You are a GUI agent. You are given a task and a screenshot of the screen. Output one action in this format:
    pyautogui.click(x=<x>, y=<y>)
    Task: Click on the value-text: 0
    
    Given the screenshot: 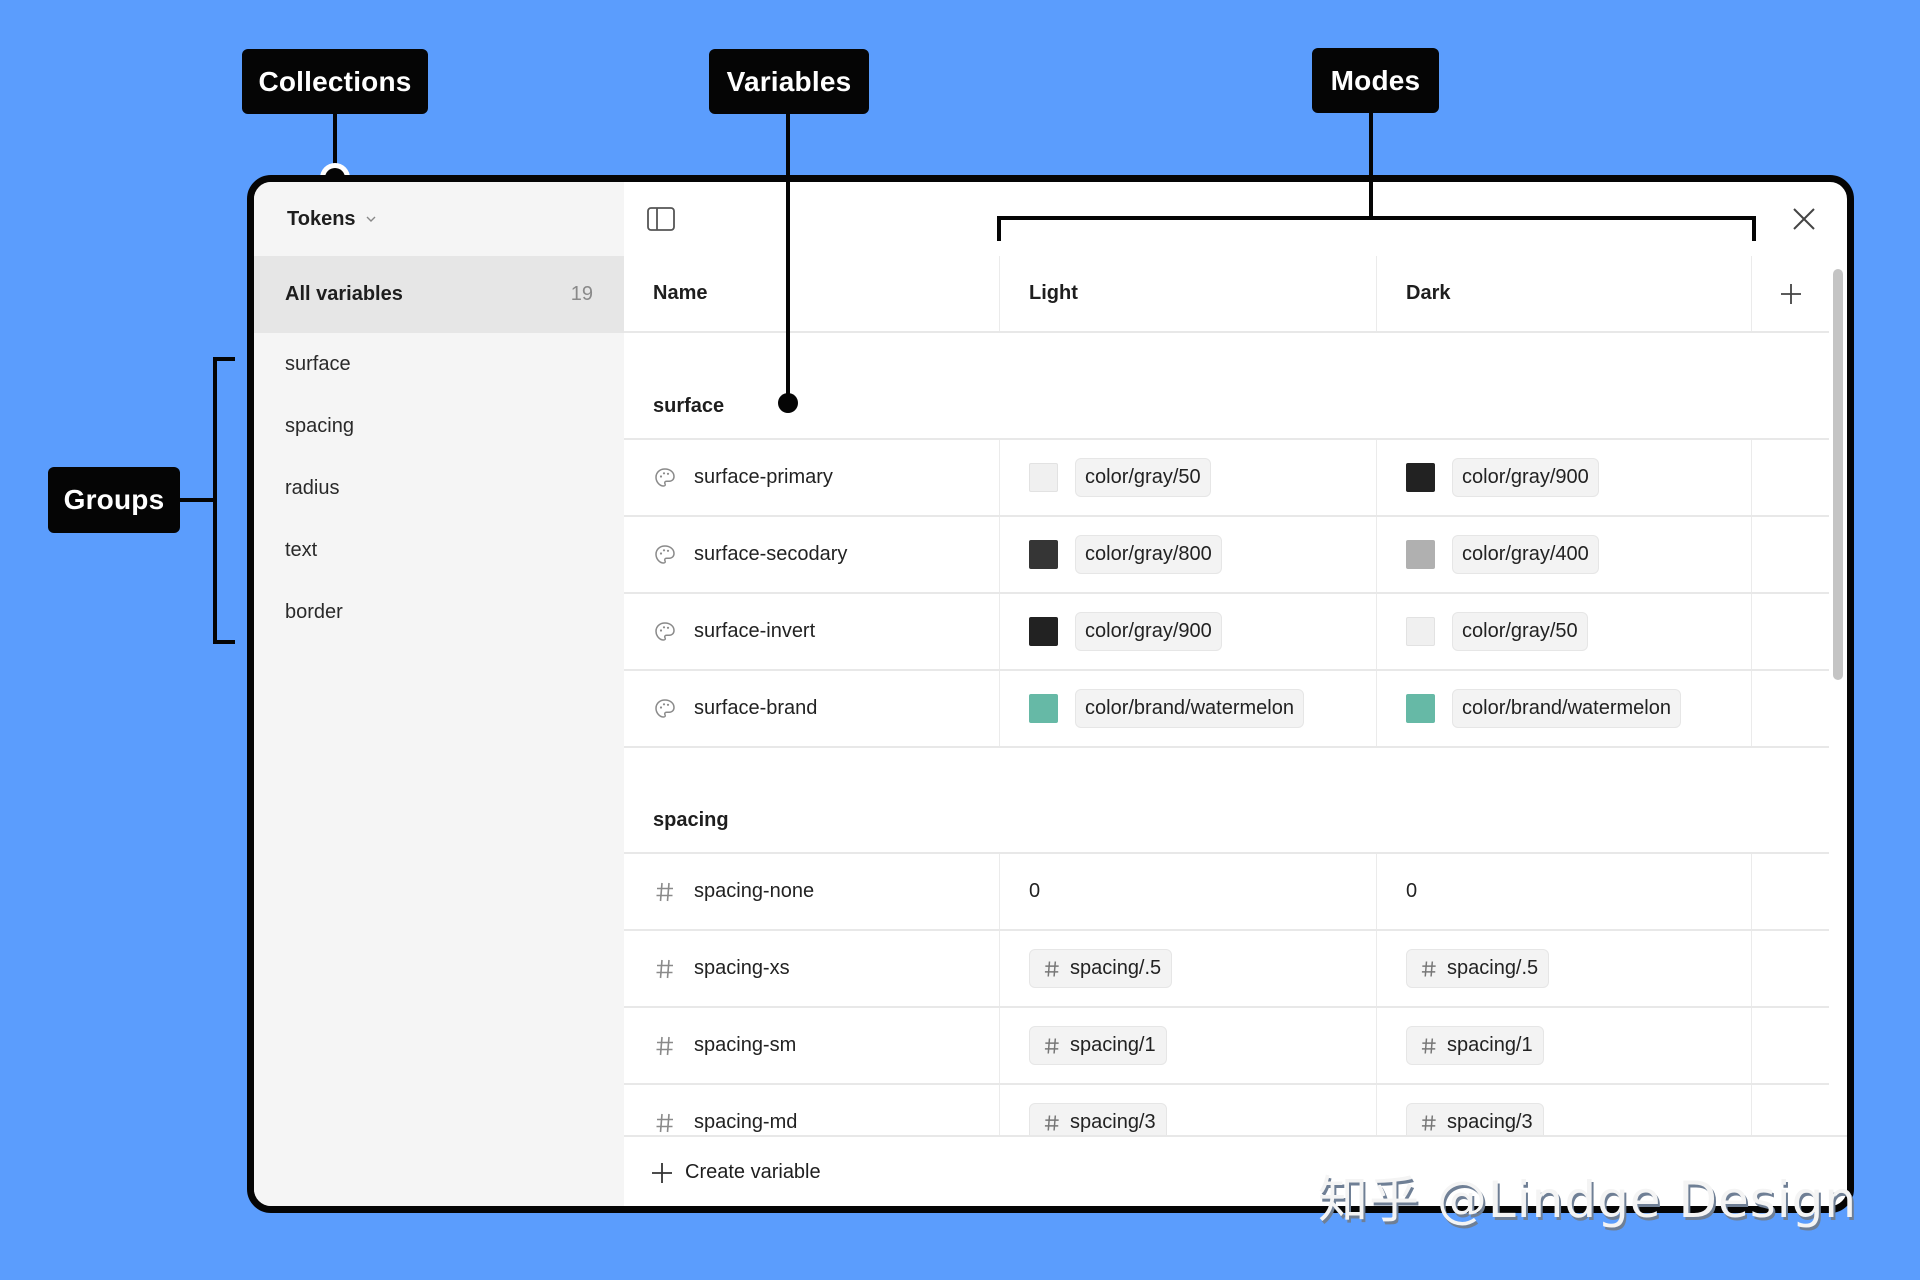 What is the action you would take?
    pyautogui.click(x=1035, y=891)
    